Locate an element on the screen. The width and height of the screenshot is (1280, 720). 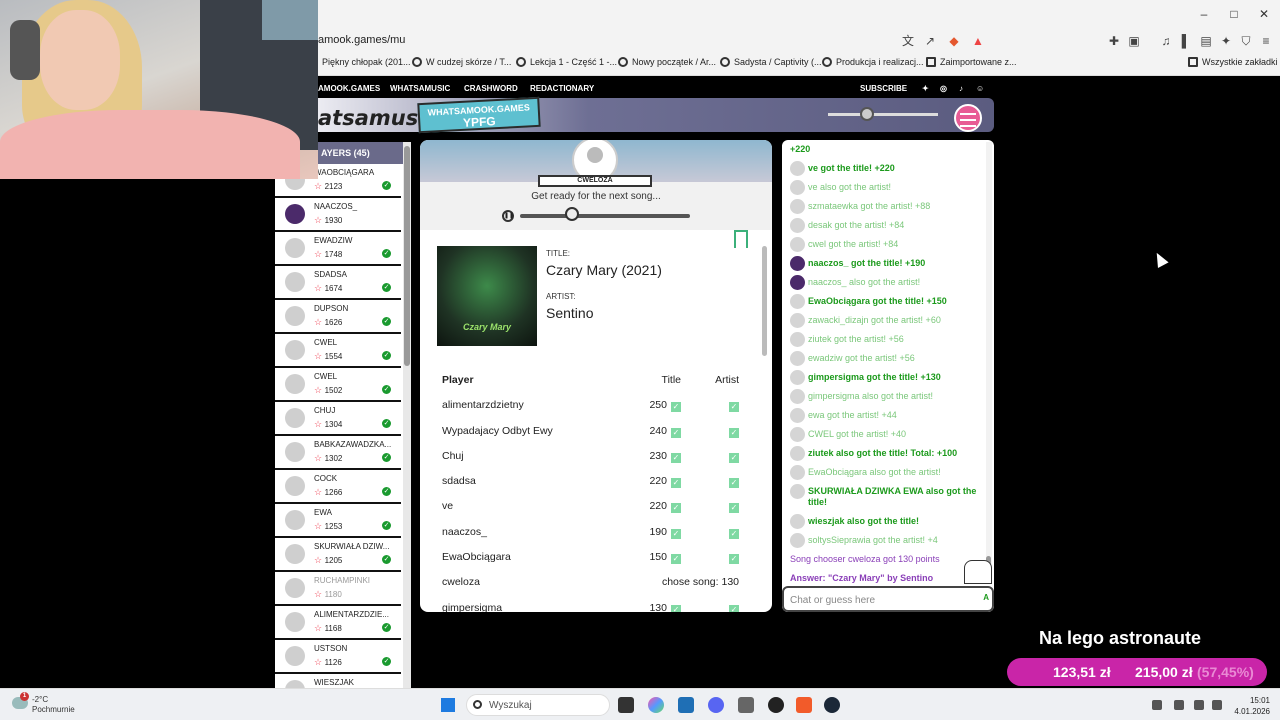
brave-browser-icon is located at coordinates (804, 705).